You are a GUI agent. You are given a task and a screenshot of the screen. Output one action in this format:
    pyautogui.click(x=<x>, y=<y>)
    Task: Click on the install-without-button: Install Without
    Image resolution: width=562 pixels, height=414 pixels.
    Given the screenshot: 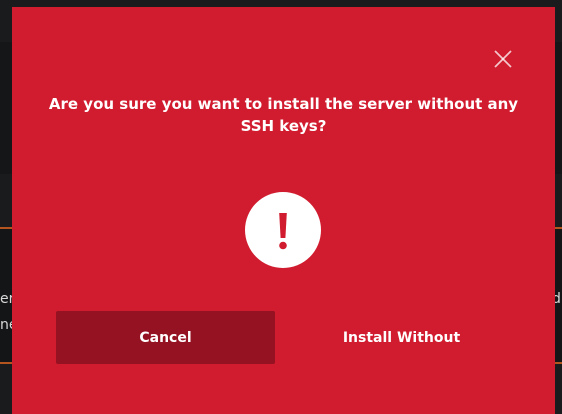 What is the action you would take?
    pyautogui.click(x=401, y=337)
    